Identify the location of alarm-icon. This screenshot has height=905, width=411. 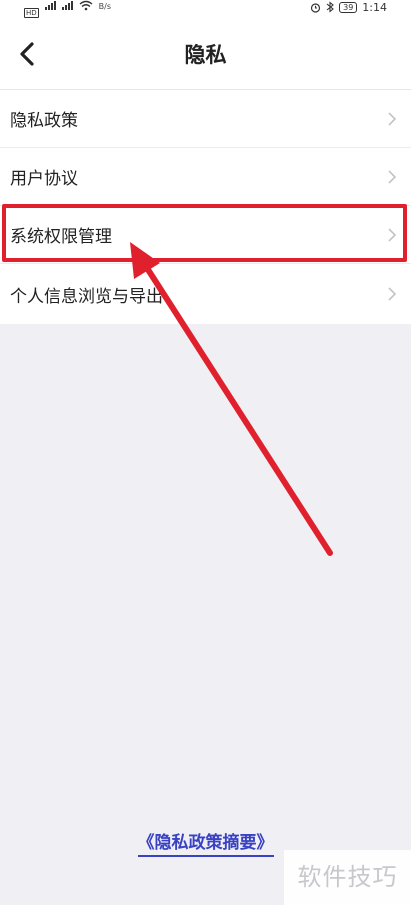
(316, 7).